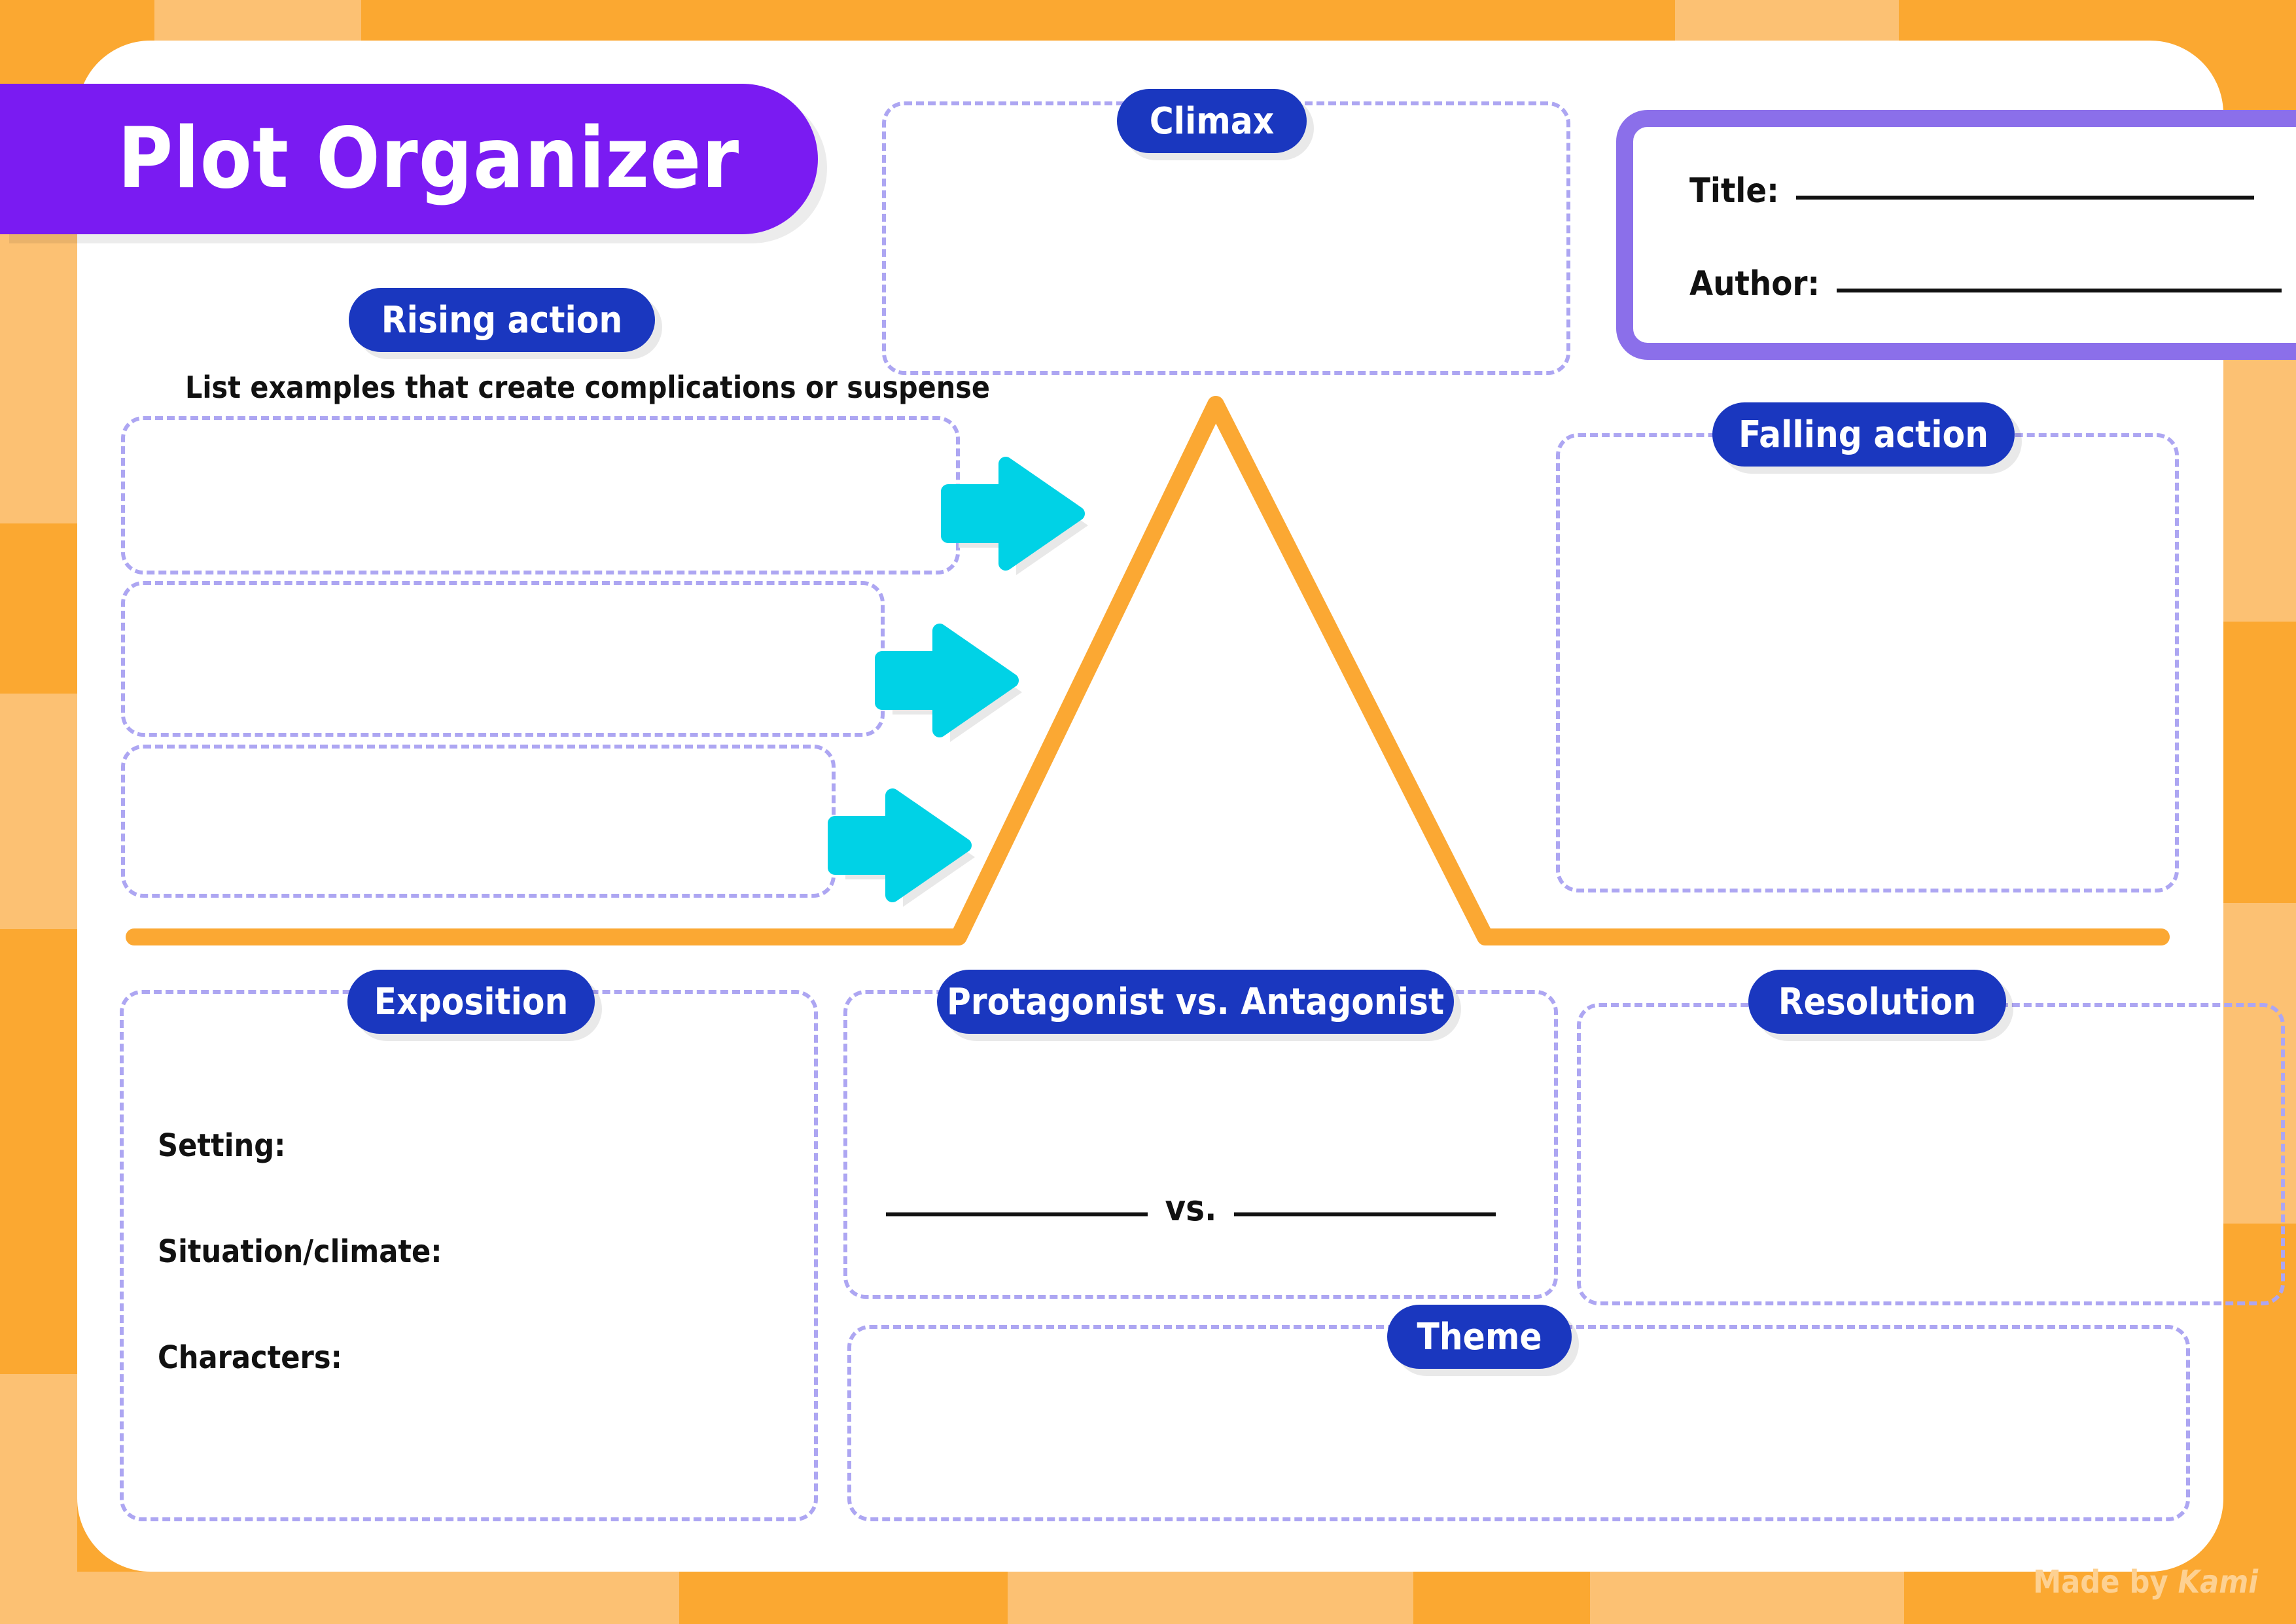 The width and height of the screenshot is (2296, 1624). What do you see at coordinates (1734, 191) in the screenshot?
I see `title-field-label: Title:` at bounding box center [1734, 191].